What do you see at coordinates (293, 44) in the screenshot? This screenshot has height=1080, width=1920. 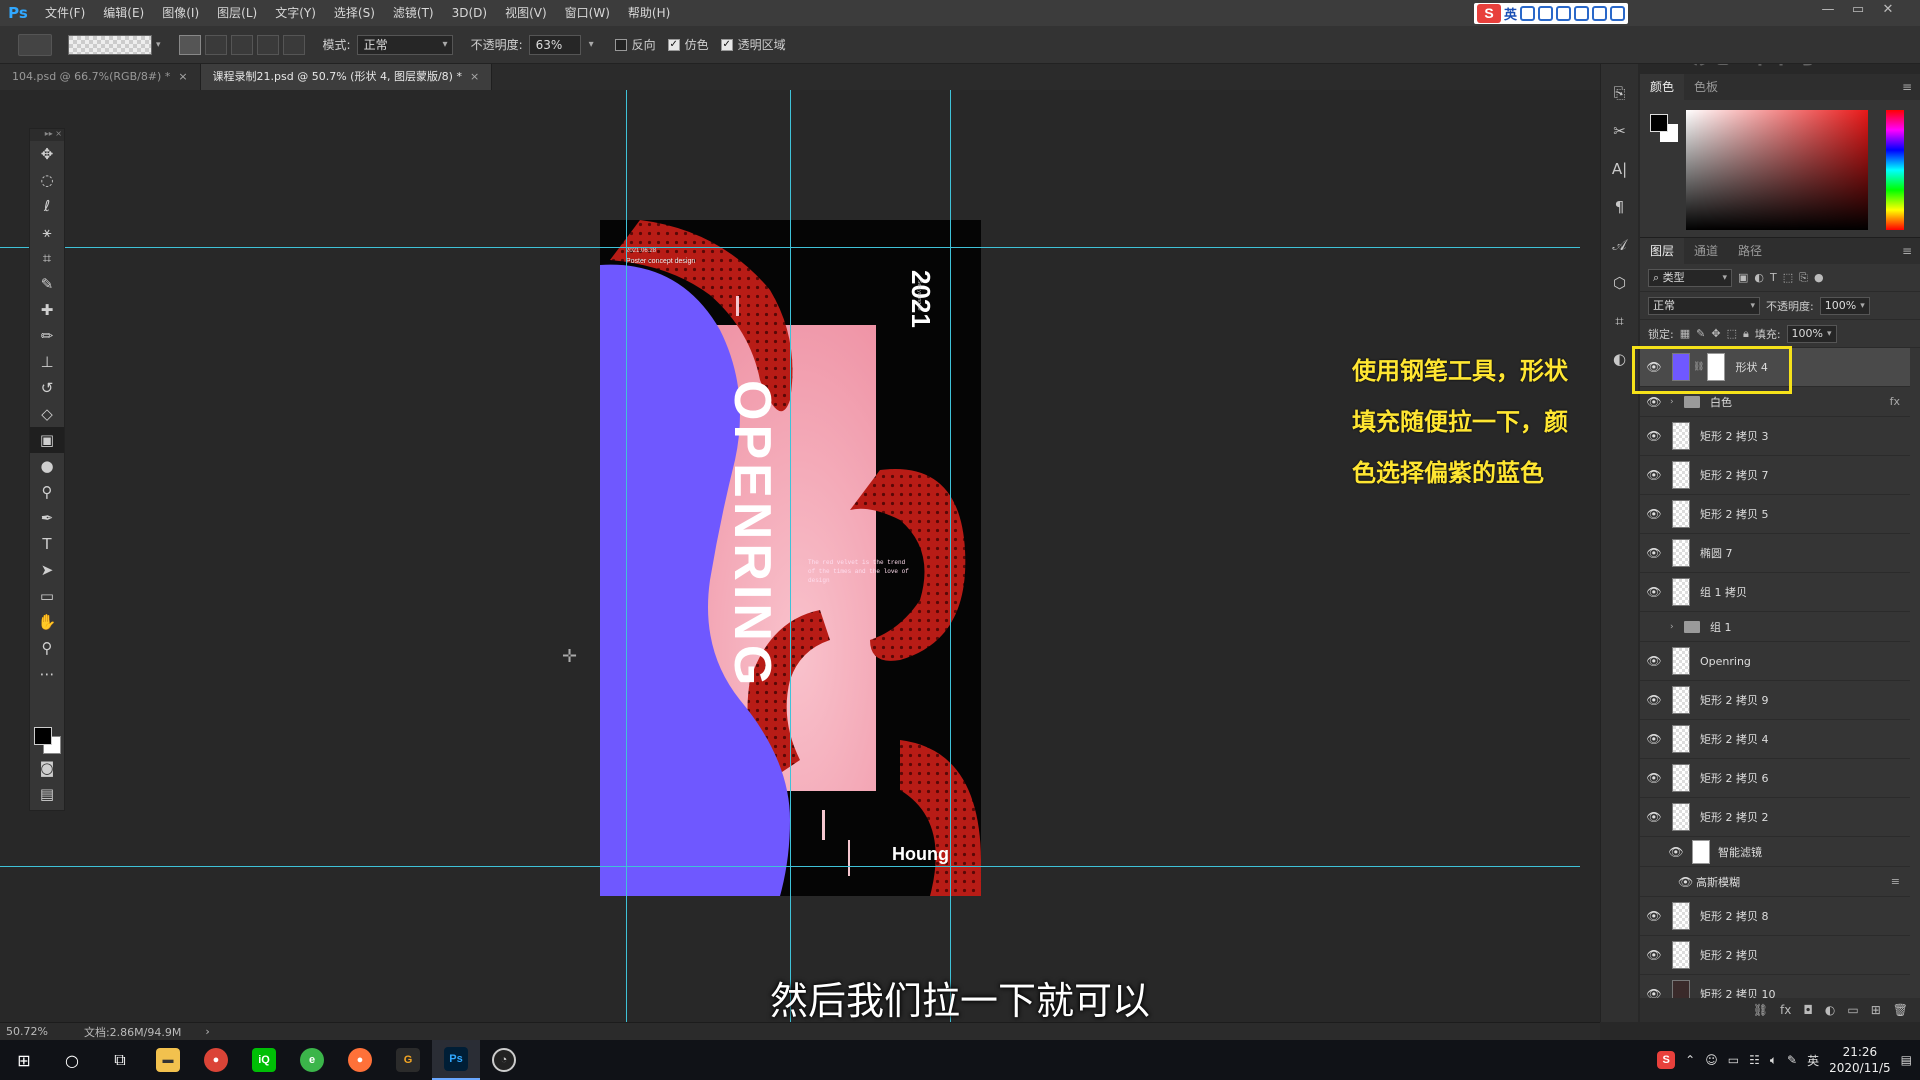 I see `diamond-gradient-button` at bounding box center [293, 44].